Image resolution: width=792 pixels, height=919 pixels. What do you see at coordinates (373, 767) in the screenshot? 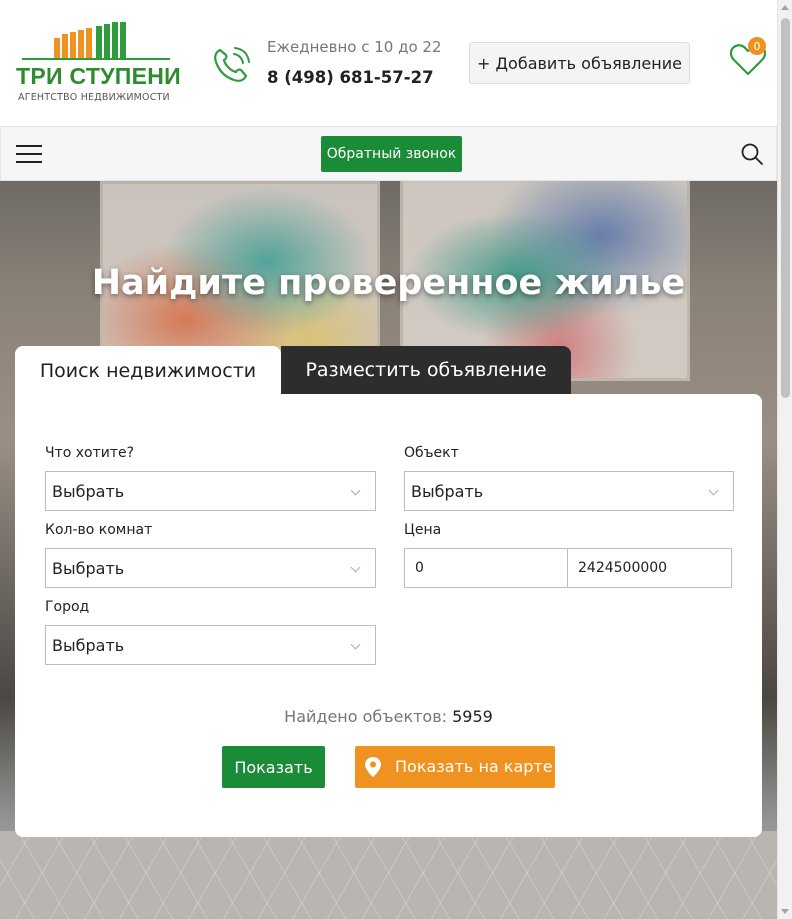
I see `map-pin-icon` at bounding box center [373, 767].